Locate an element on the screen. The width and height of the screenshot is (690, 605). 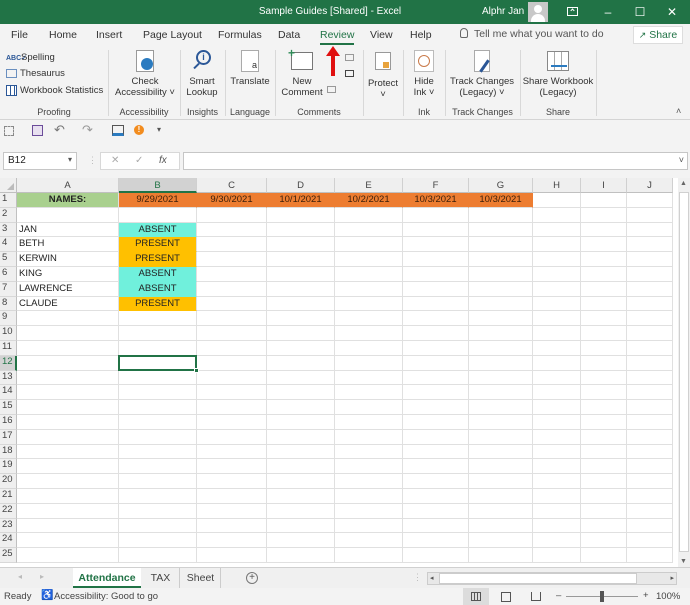
cell-a21 is located at coordinates (68, 496).